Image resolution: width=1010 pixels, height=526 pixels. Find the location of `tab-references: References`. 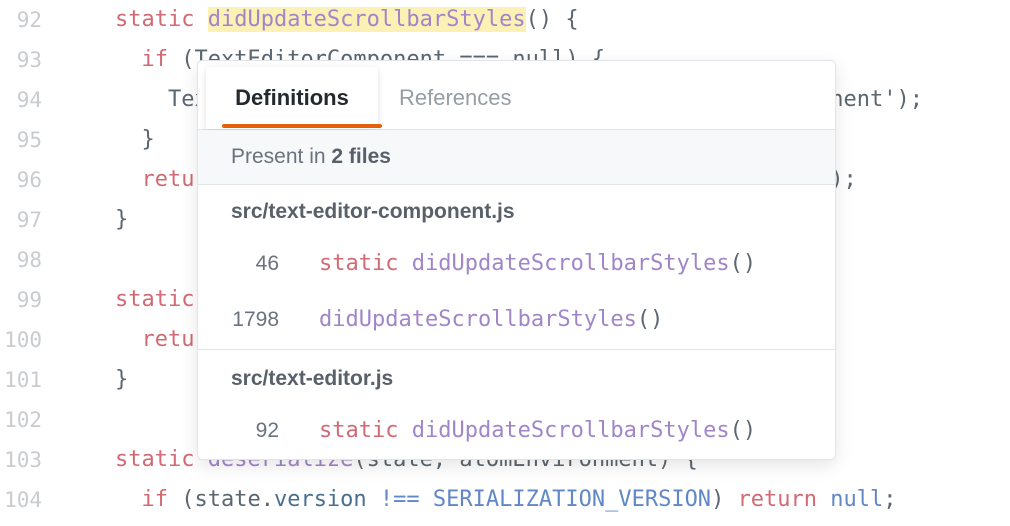

tab-references: References is located at coordinates (455, 98).